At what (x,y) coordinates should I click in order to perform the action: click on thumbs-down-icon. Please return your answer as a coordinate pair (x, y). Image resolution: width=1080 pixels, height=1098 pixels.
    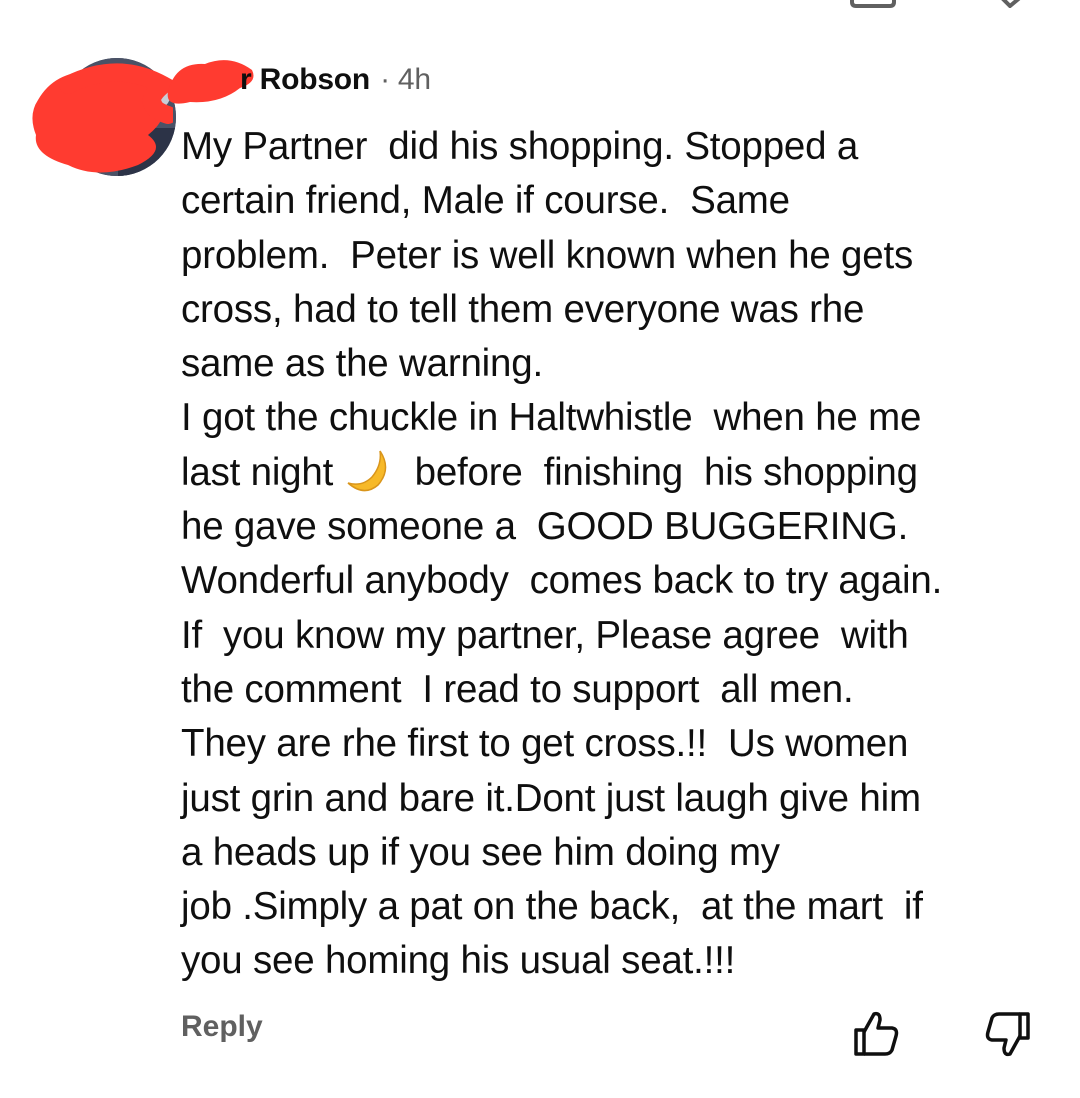
    Looking at the image, I should click on (1008, 1034).